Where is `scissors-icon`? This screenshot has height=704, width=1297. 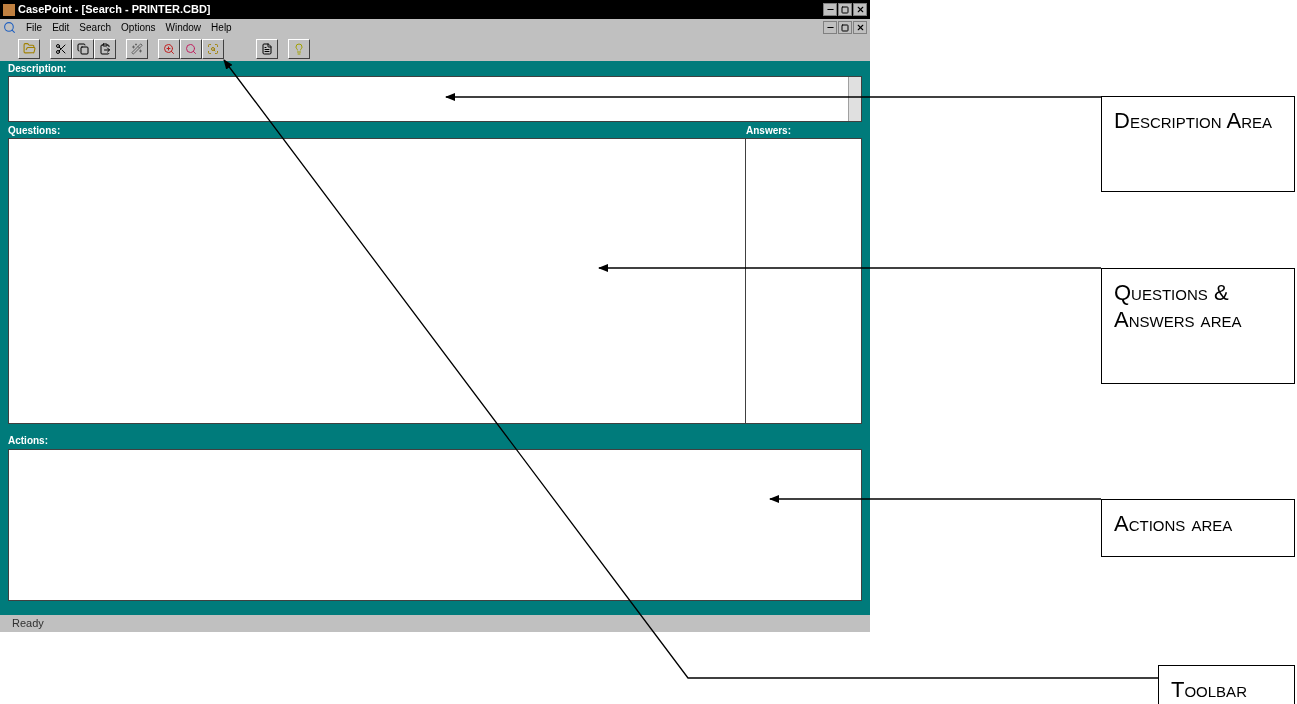 scissors-icon is located at coordinates (61, 48).